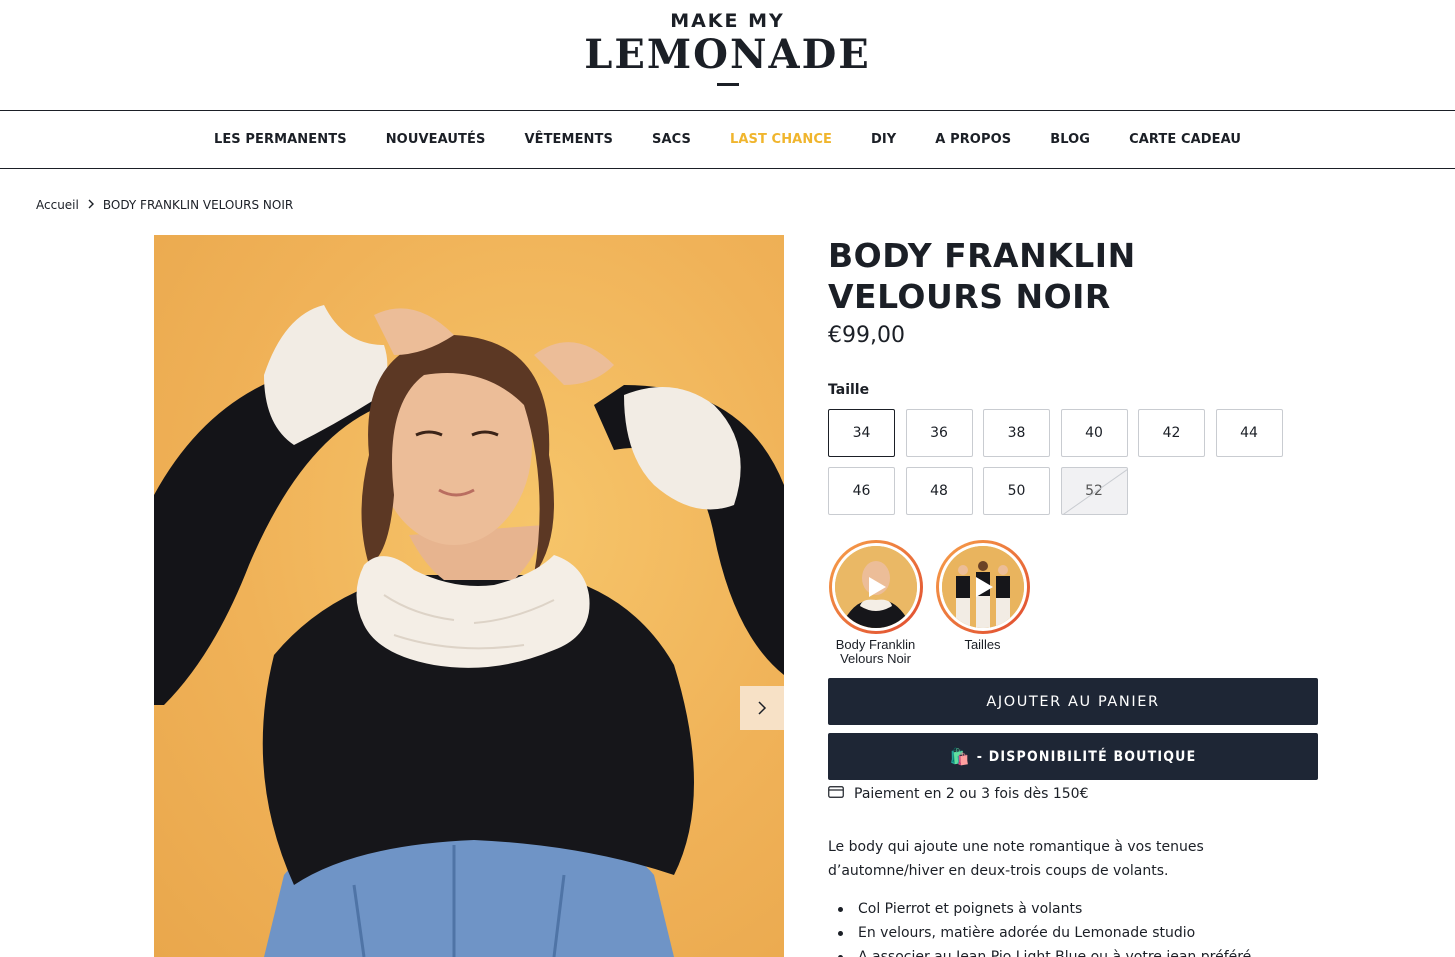 The image size is (1455, 957). What do you see at coordinates (569, 139) in the screenshot?
I see `nav-item: VÊTEMENTS` at bounding box center [569, 139].